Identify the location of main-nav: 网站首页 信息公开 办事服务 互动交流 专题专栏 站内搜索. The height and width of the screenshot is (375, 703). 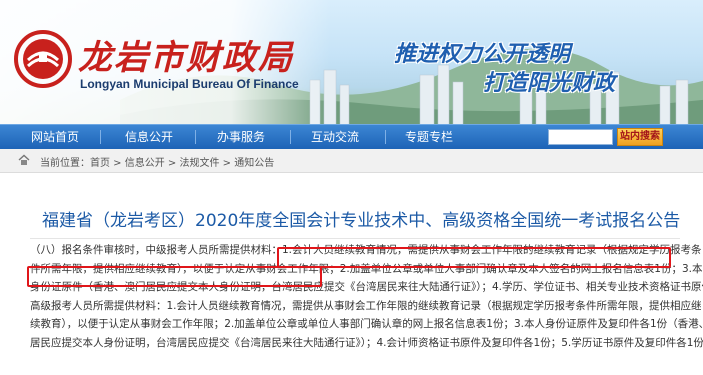
(351, 136).